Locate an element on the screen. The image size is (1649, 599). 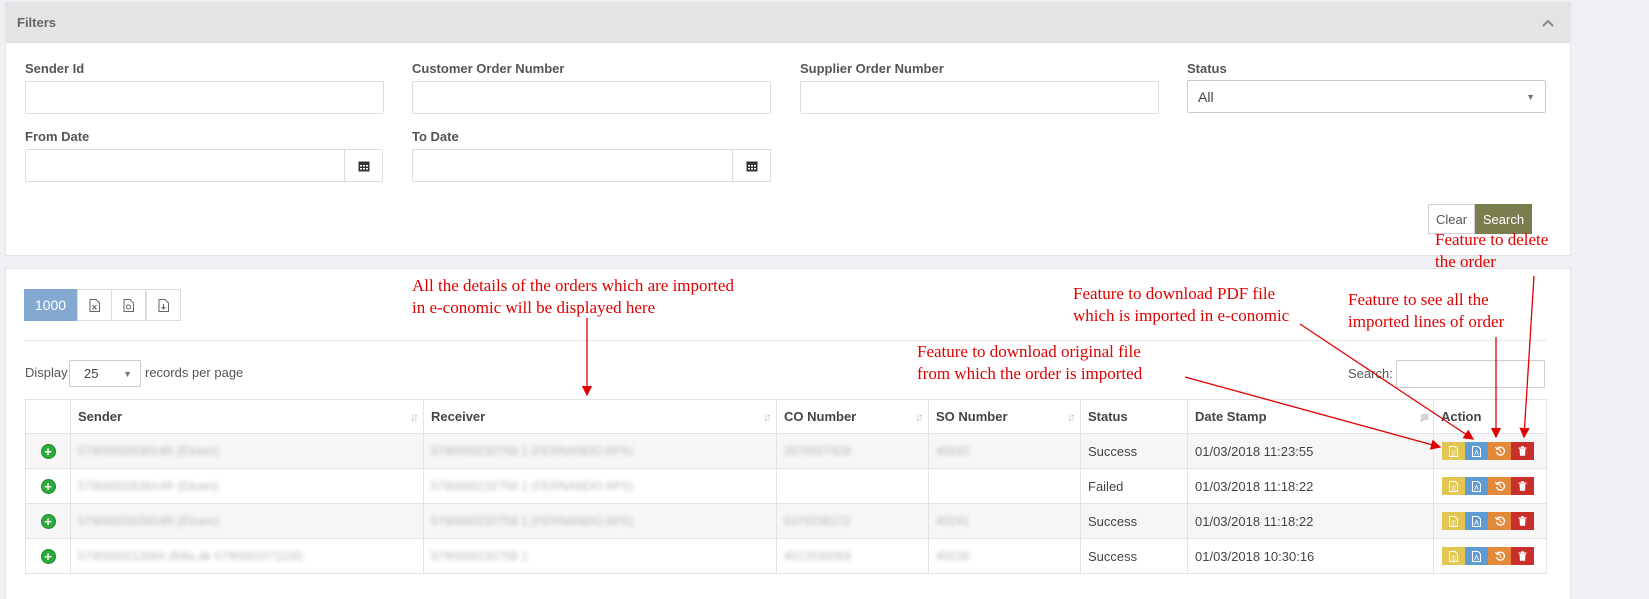
arrow-original is located at coordinates (1313, 413).